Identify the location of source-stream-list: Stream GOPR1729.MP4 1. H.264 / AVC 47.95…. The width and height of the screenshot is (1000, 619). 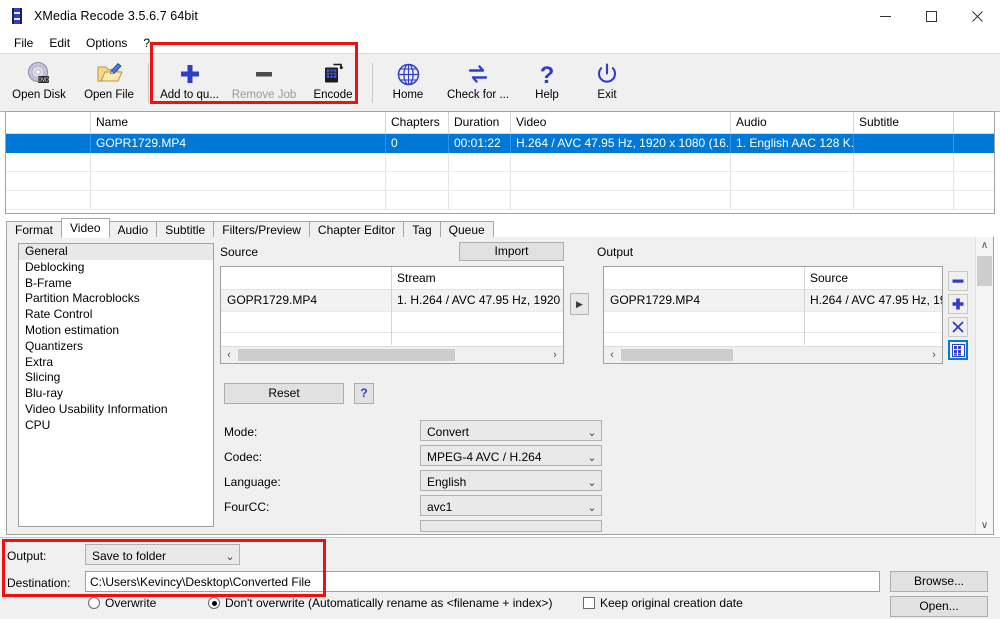
(392, 315).